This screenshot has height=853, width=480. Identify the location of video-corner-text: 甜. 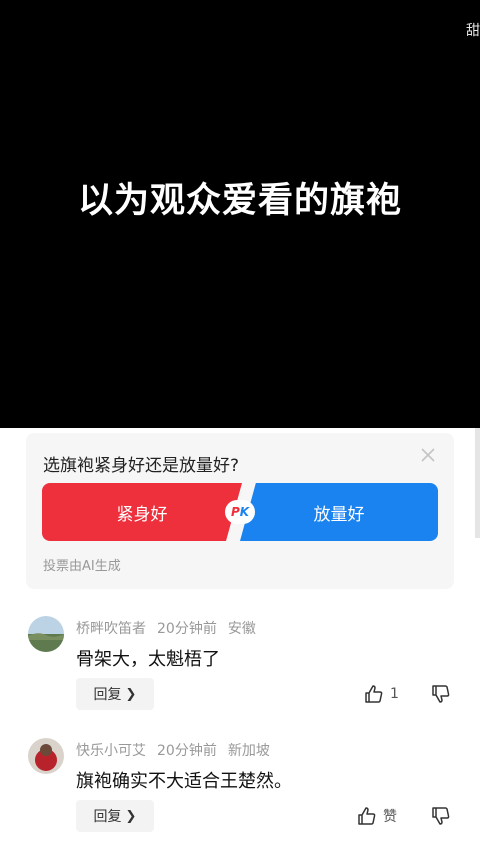
(473, 31).